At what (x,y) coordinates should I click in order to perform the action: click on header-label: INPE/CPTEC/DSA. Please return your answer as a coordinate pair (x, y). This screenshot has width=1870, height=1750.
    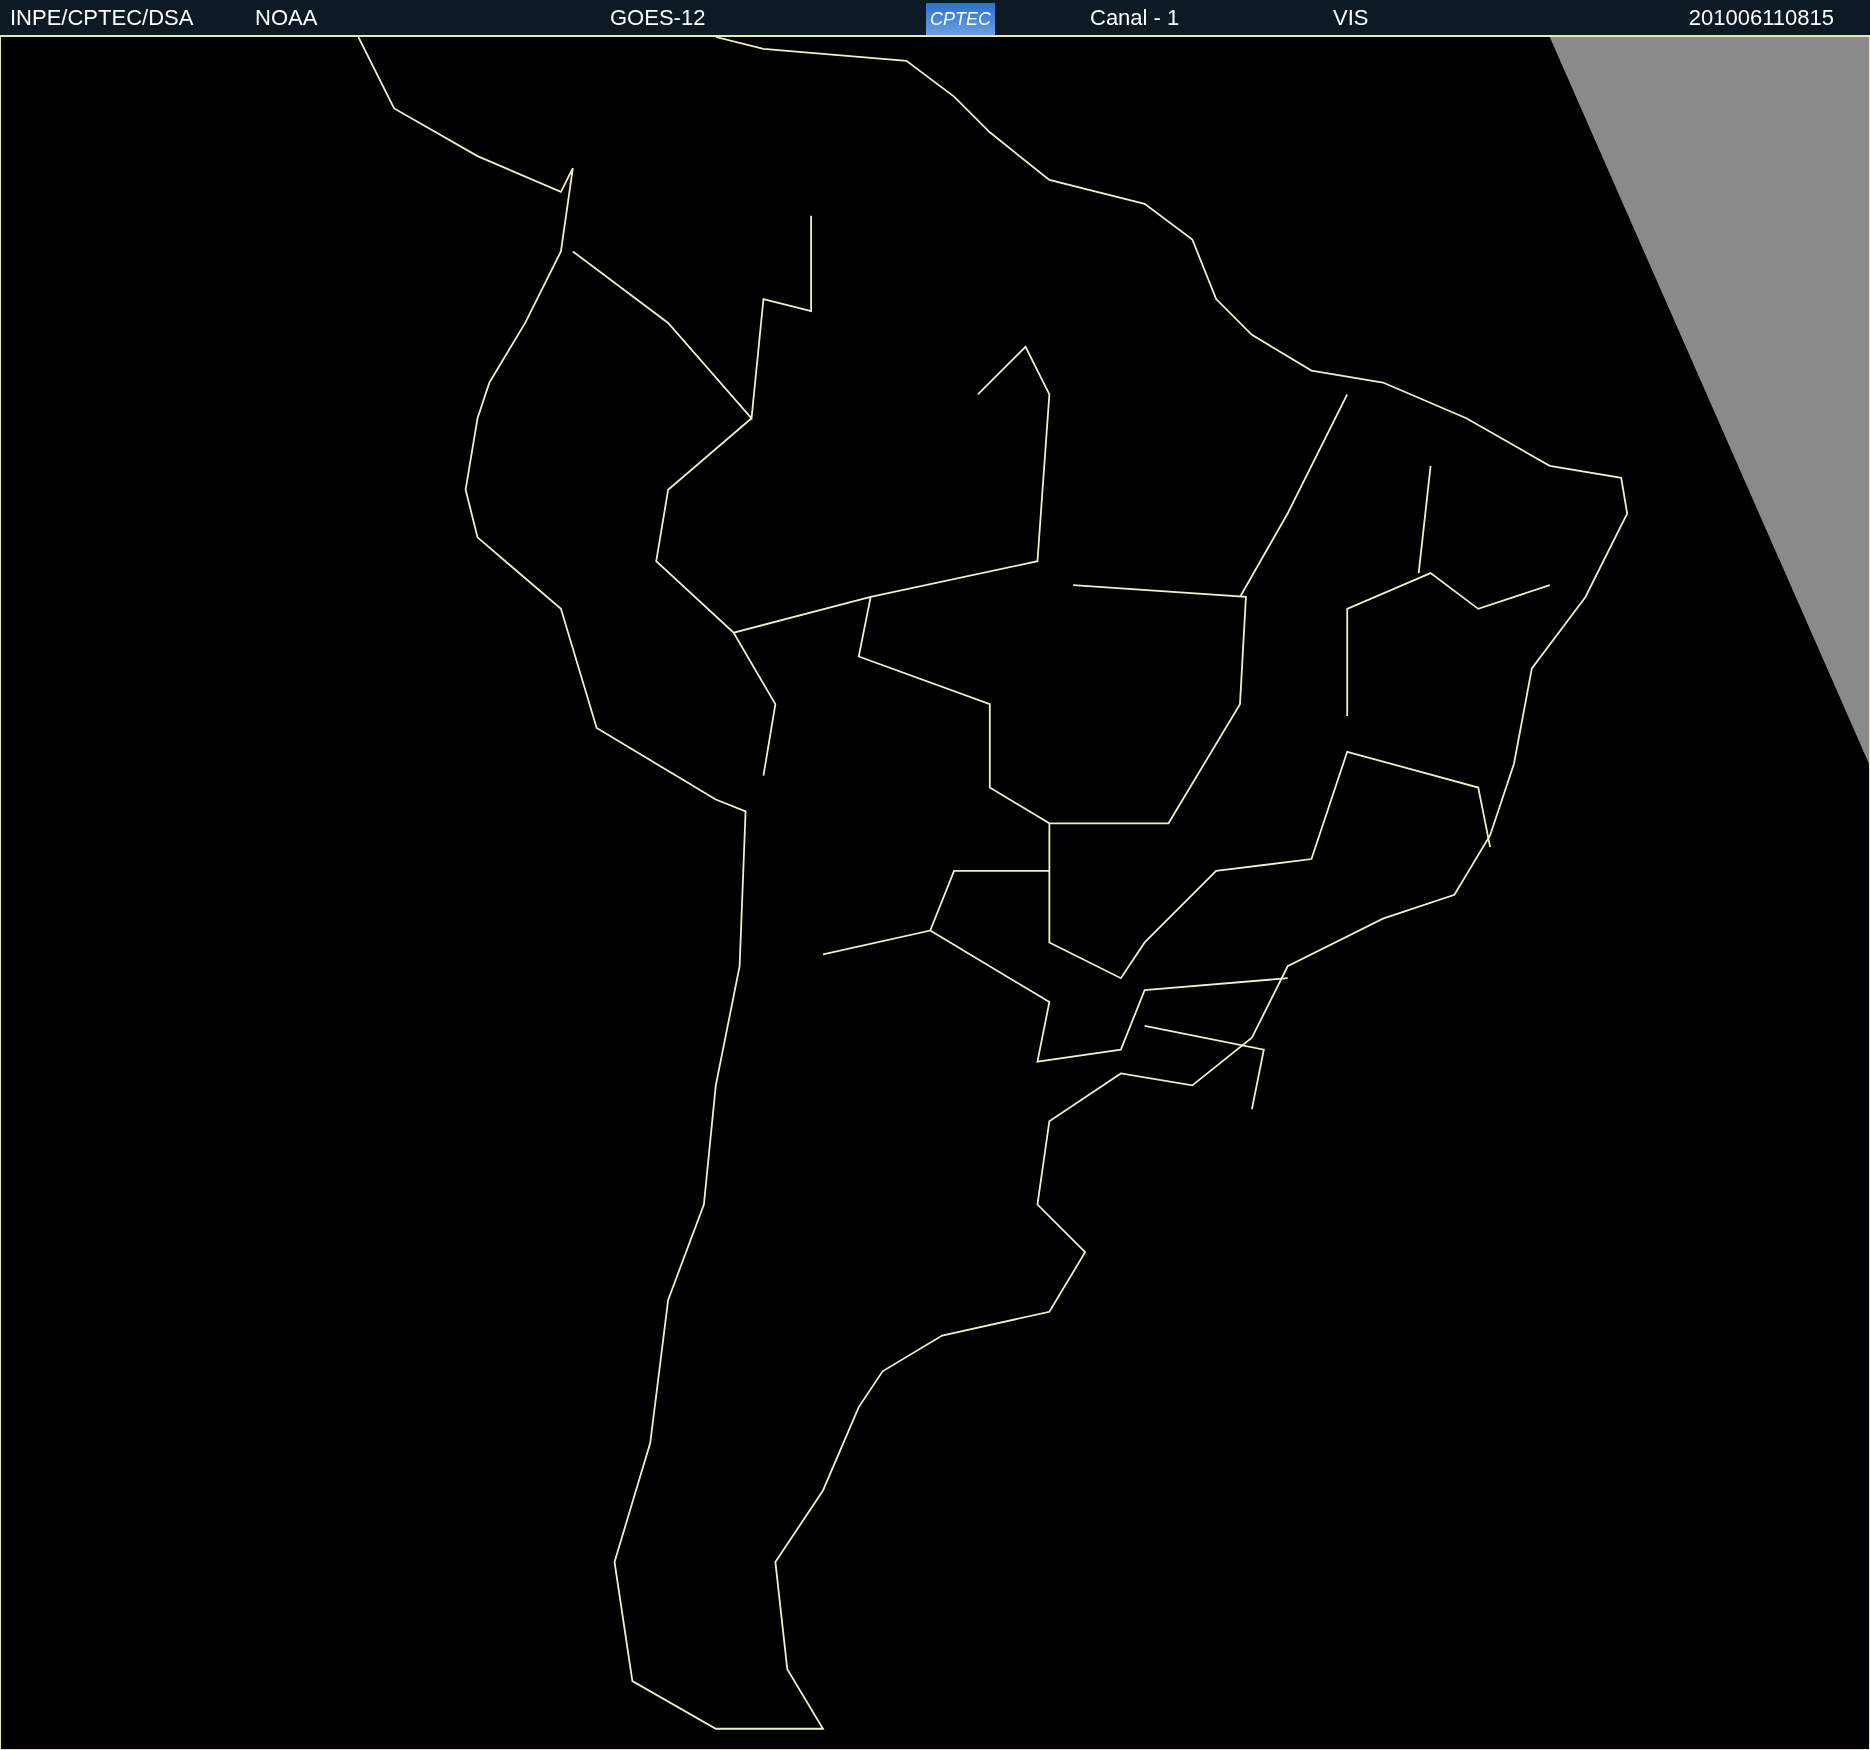
    Looking at the image, I should click on (102, 17).